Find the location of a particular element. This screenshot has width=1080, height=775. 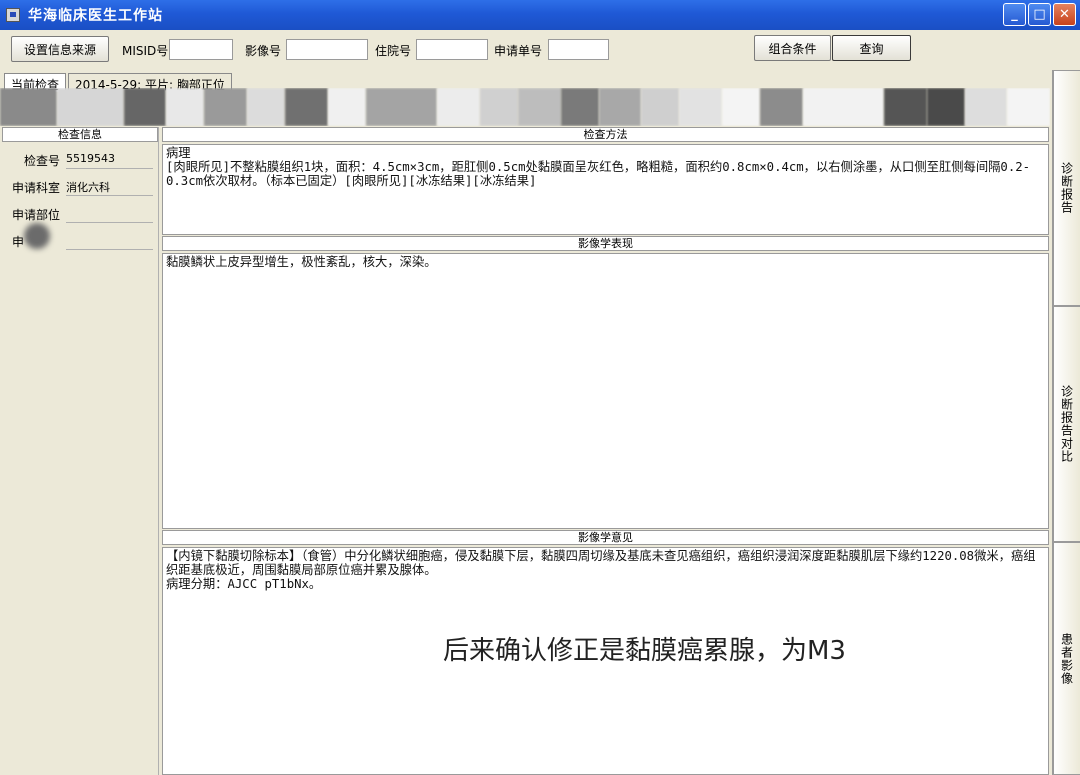

close-button: ✕ is located at coordinates (1064, 14).